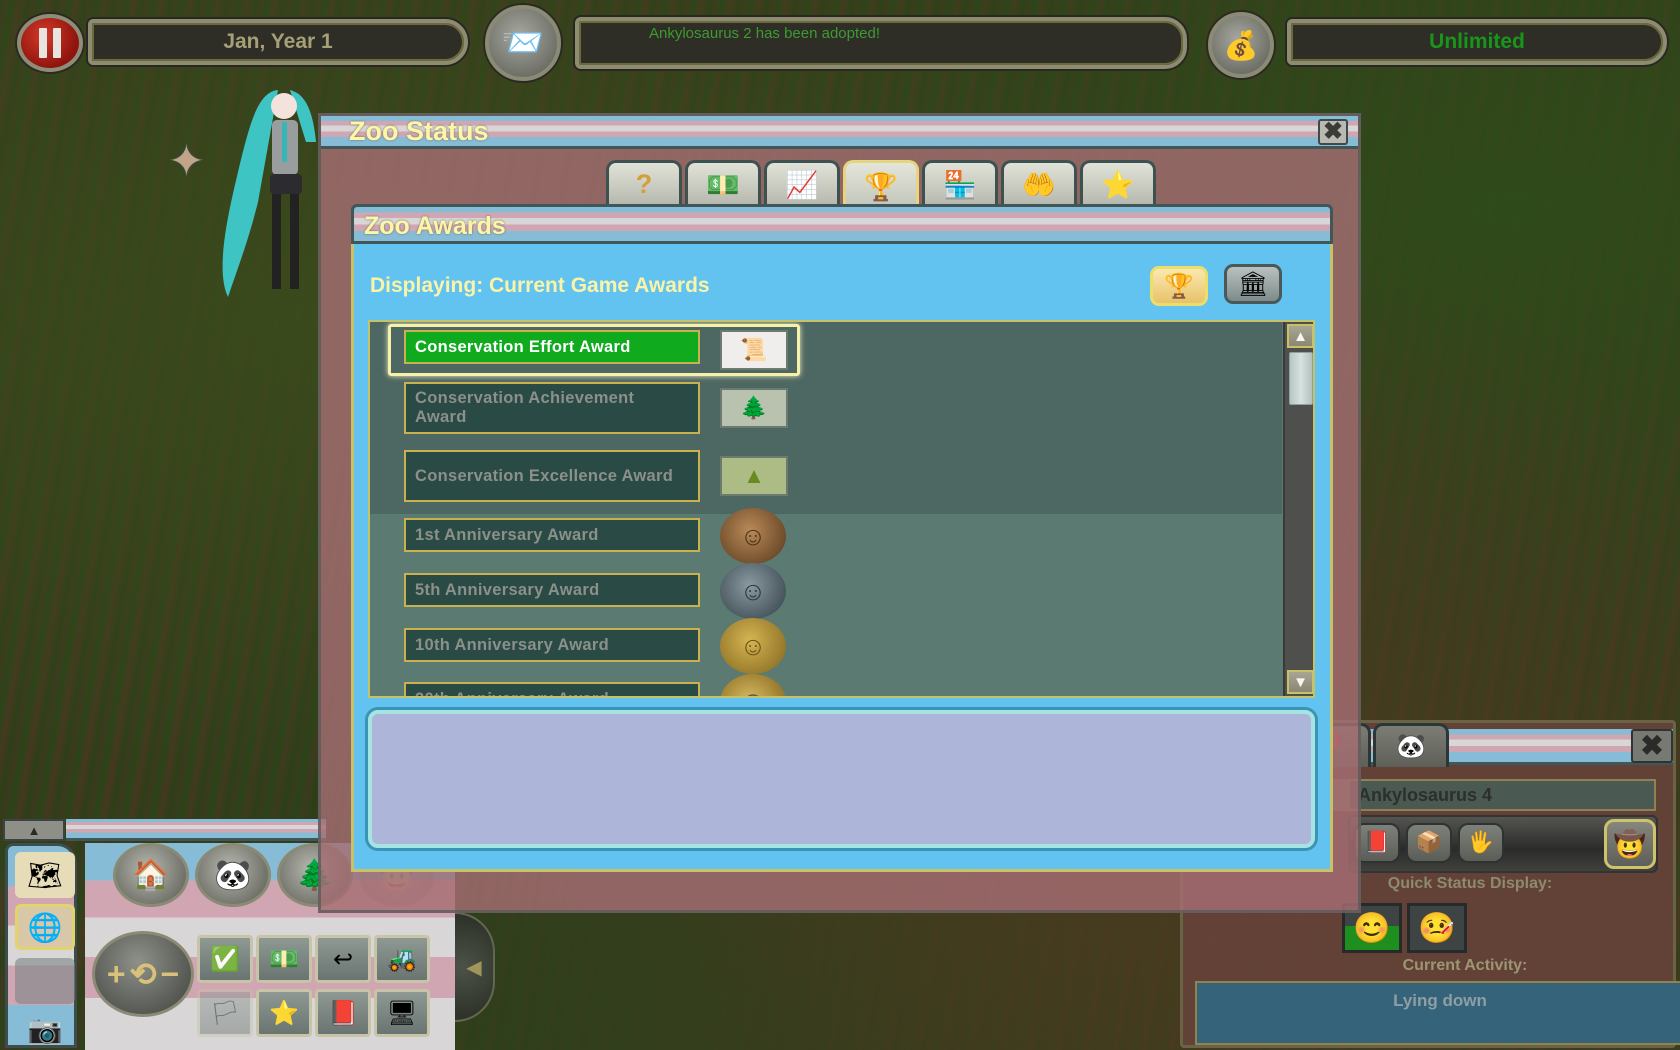 The height and width of the screenshot is (1050, 1680). I want to click on pick-up-hand-icon: 🖐, so click(1481, 843).